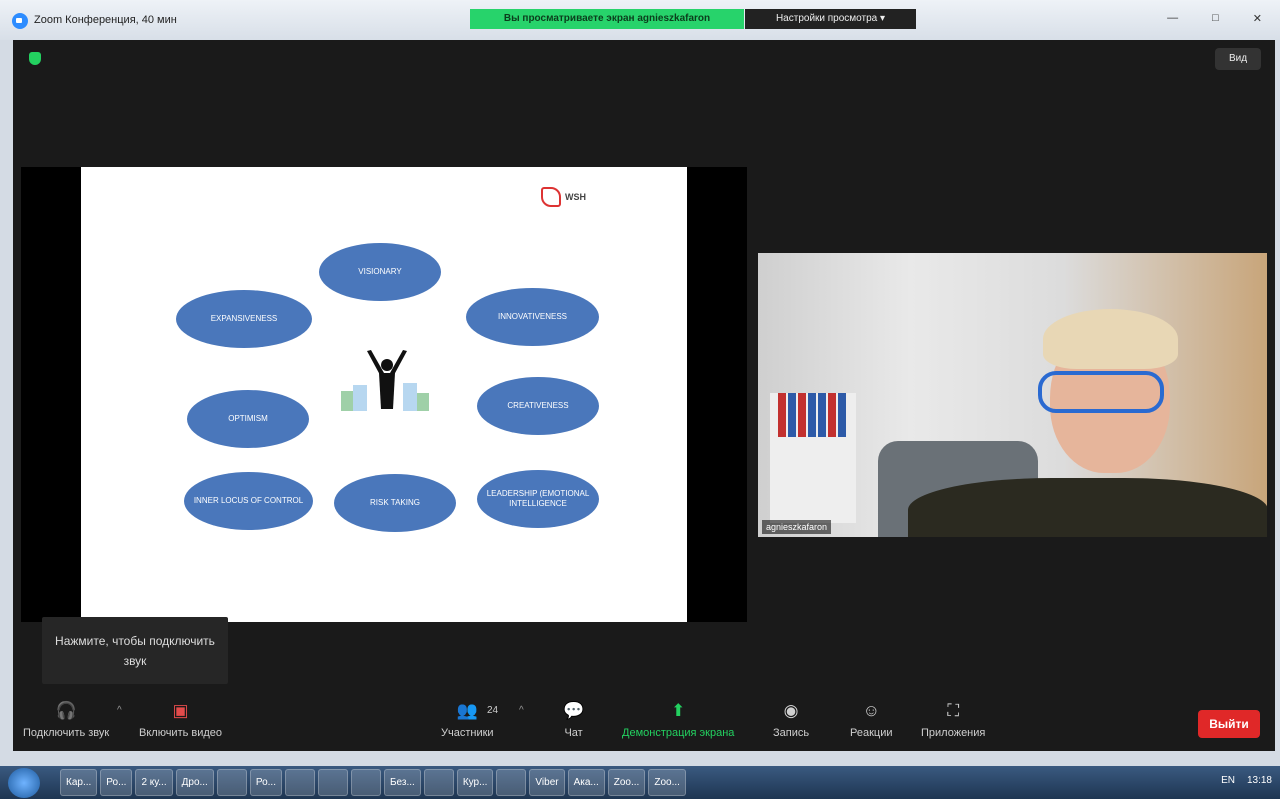  What do you see at coordinates (244, 319) in the screenshot?
I see `ellipse-expansiveness: EXPANSIVENESS` at bounding box center [244, 319].